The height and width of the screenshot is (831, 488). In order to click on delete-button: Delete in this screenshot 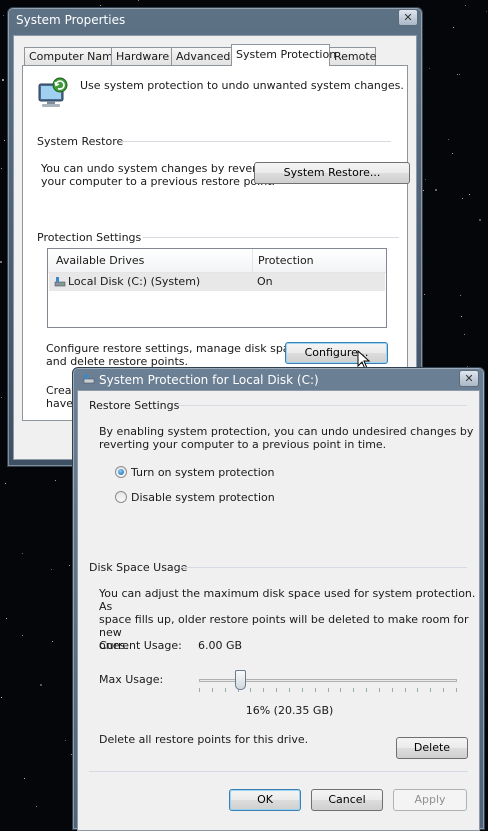, I will do `click(432, 748)`.